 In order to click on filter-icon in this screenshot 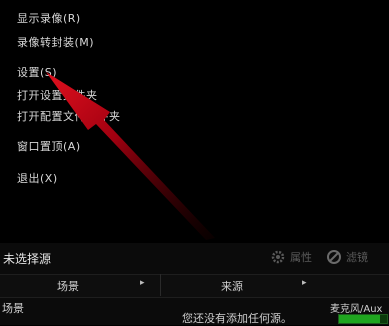, I will do `click(334, 257)`.